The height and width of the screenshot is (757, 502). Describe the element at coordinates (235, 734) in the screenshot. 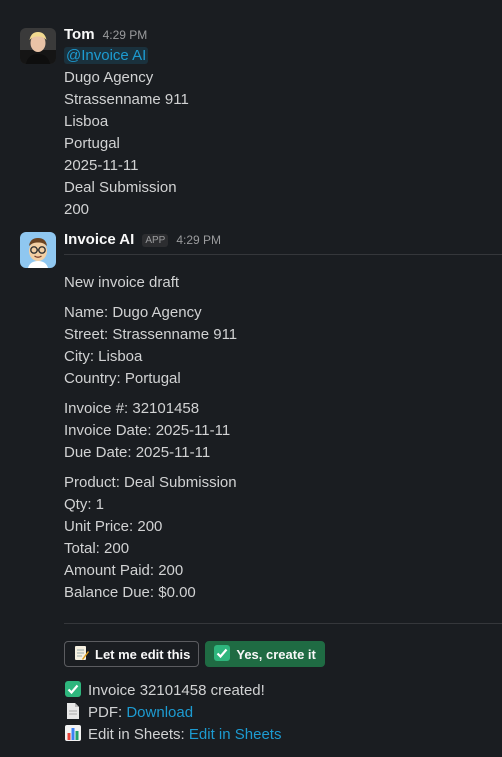

I see `edit-in-sheets-link: Edit in Sheets` at that location.